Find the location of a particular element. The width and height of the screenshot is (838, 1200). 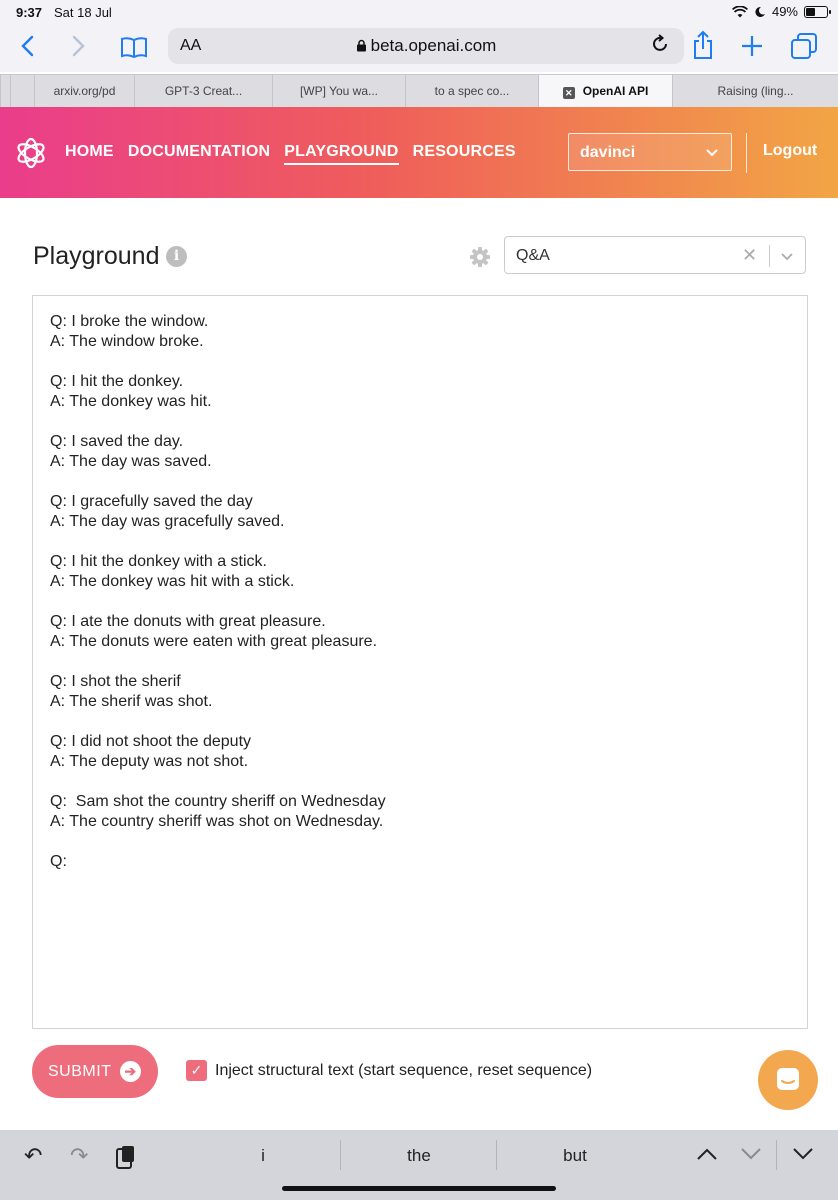

header-divider is located at coordinates (746, 153).